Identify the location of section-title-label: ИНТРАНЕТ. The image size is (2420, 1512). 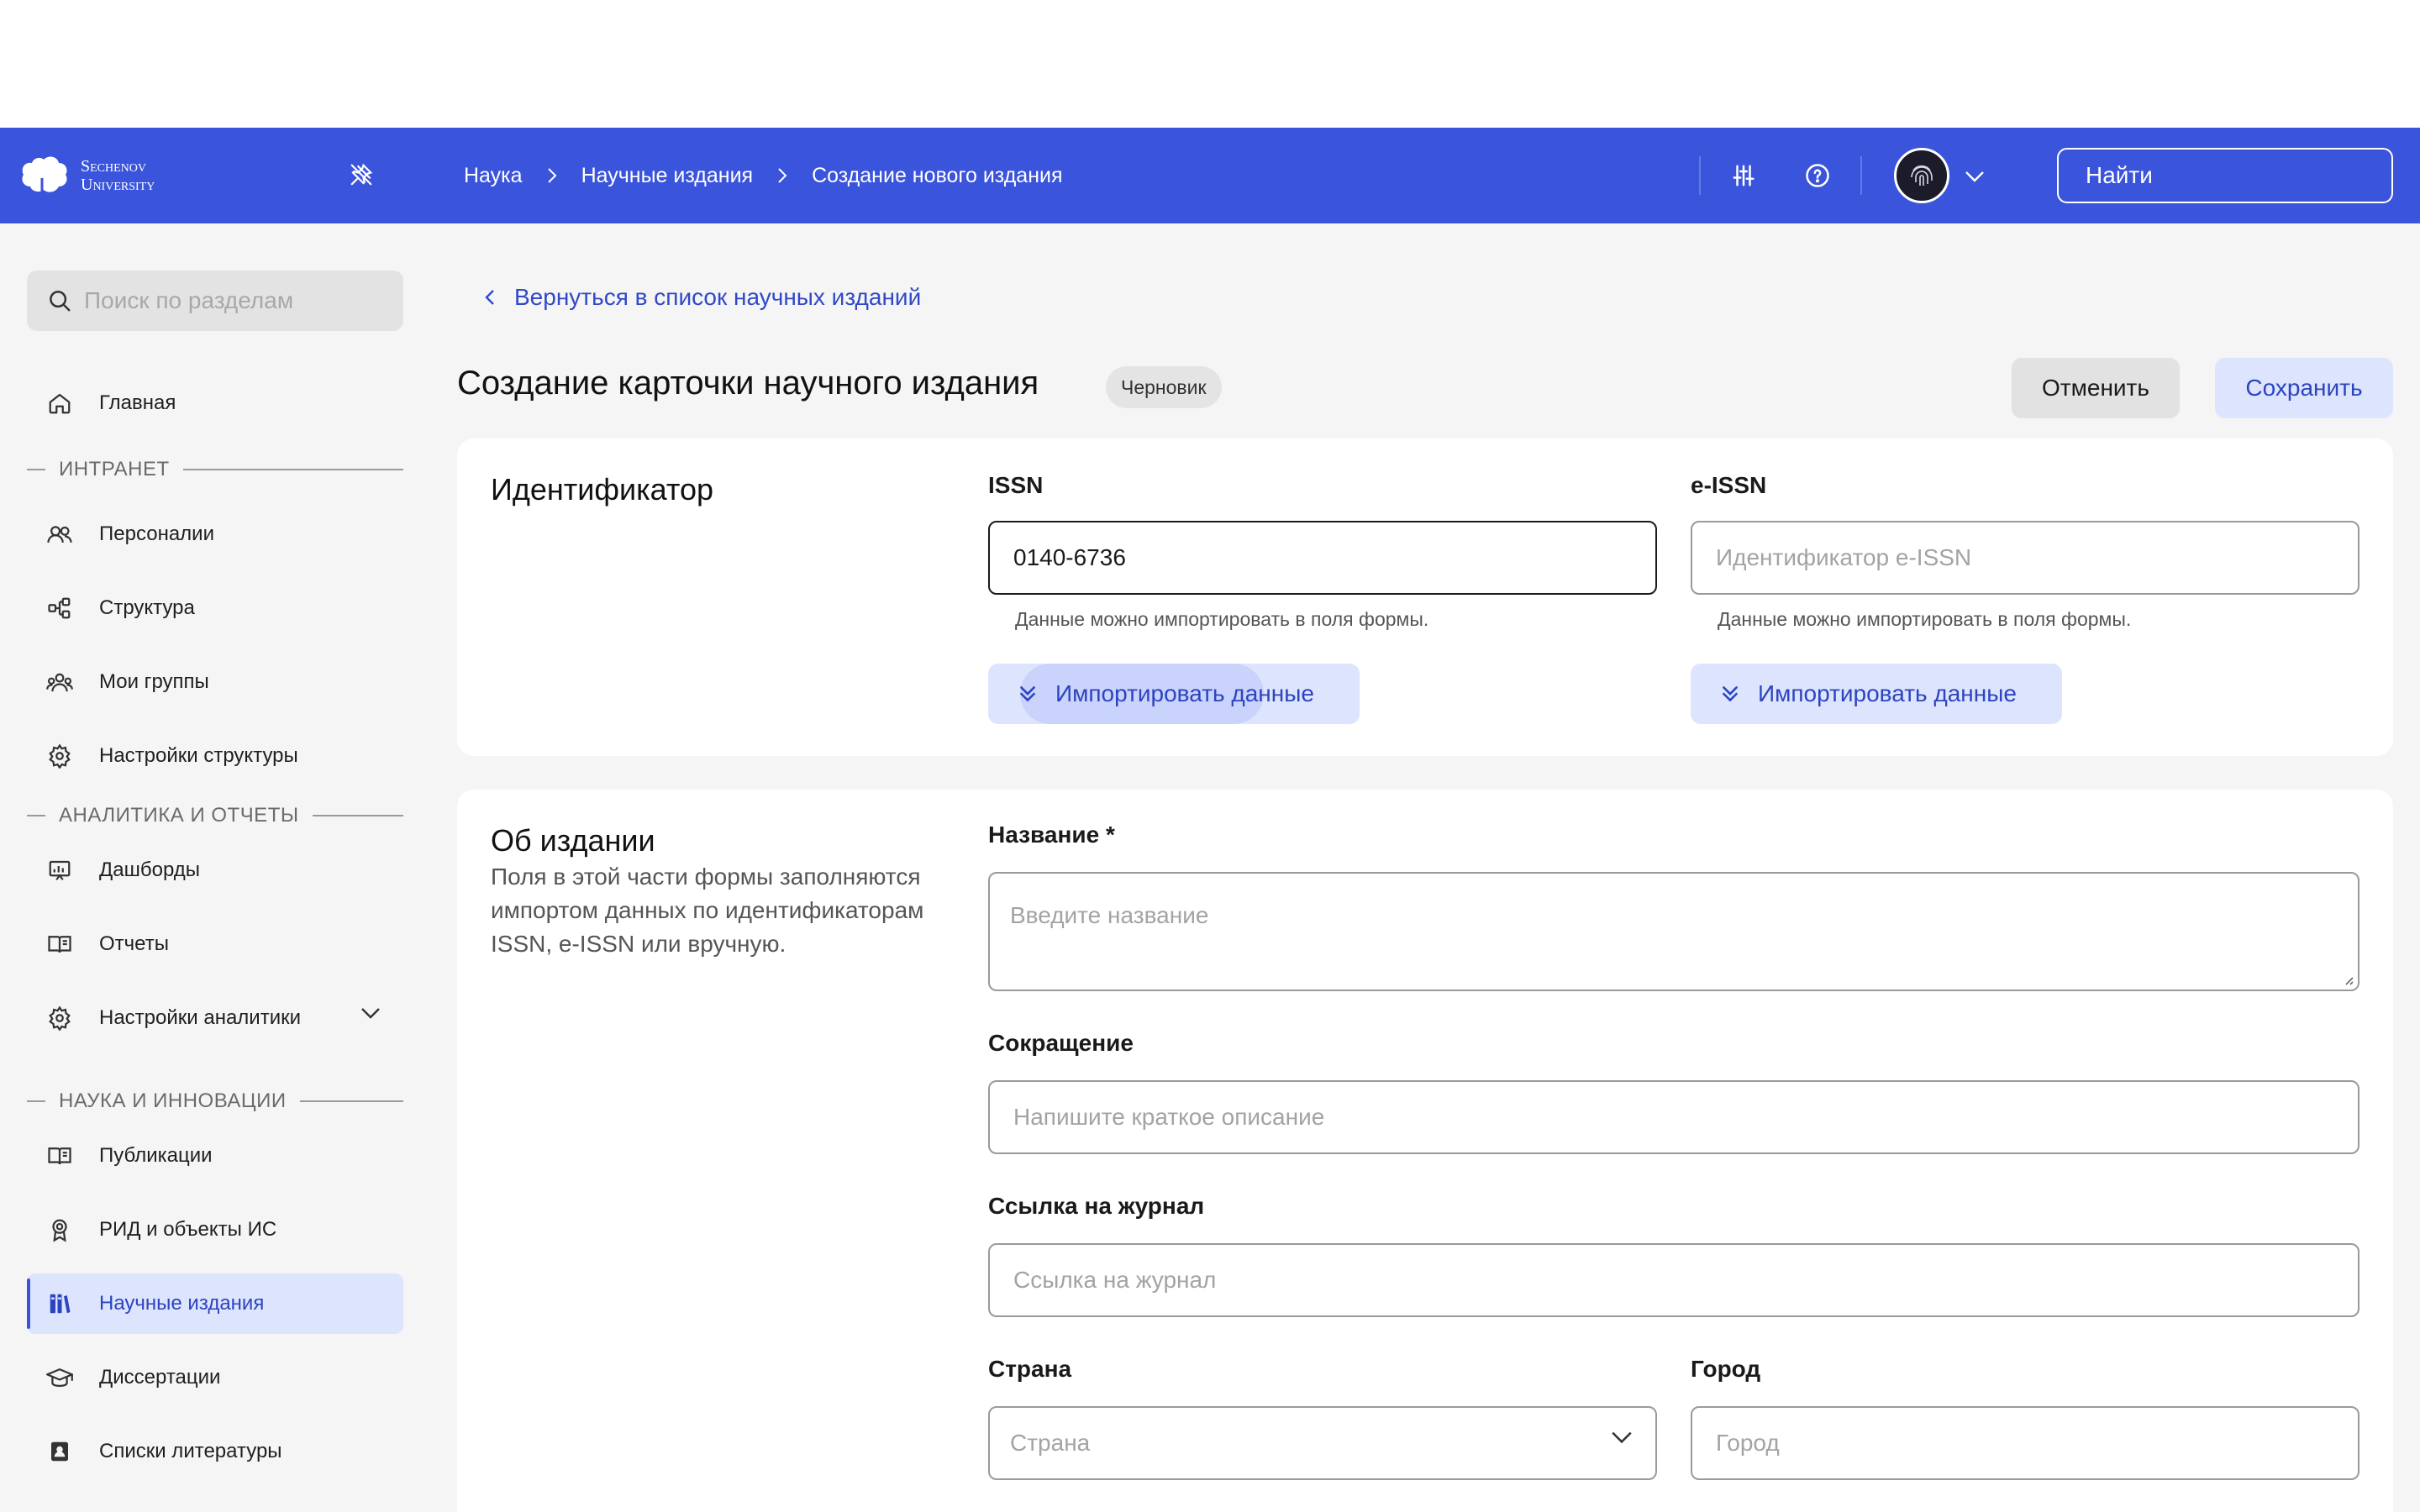
(114, 469).